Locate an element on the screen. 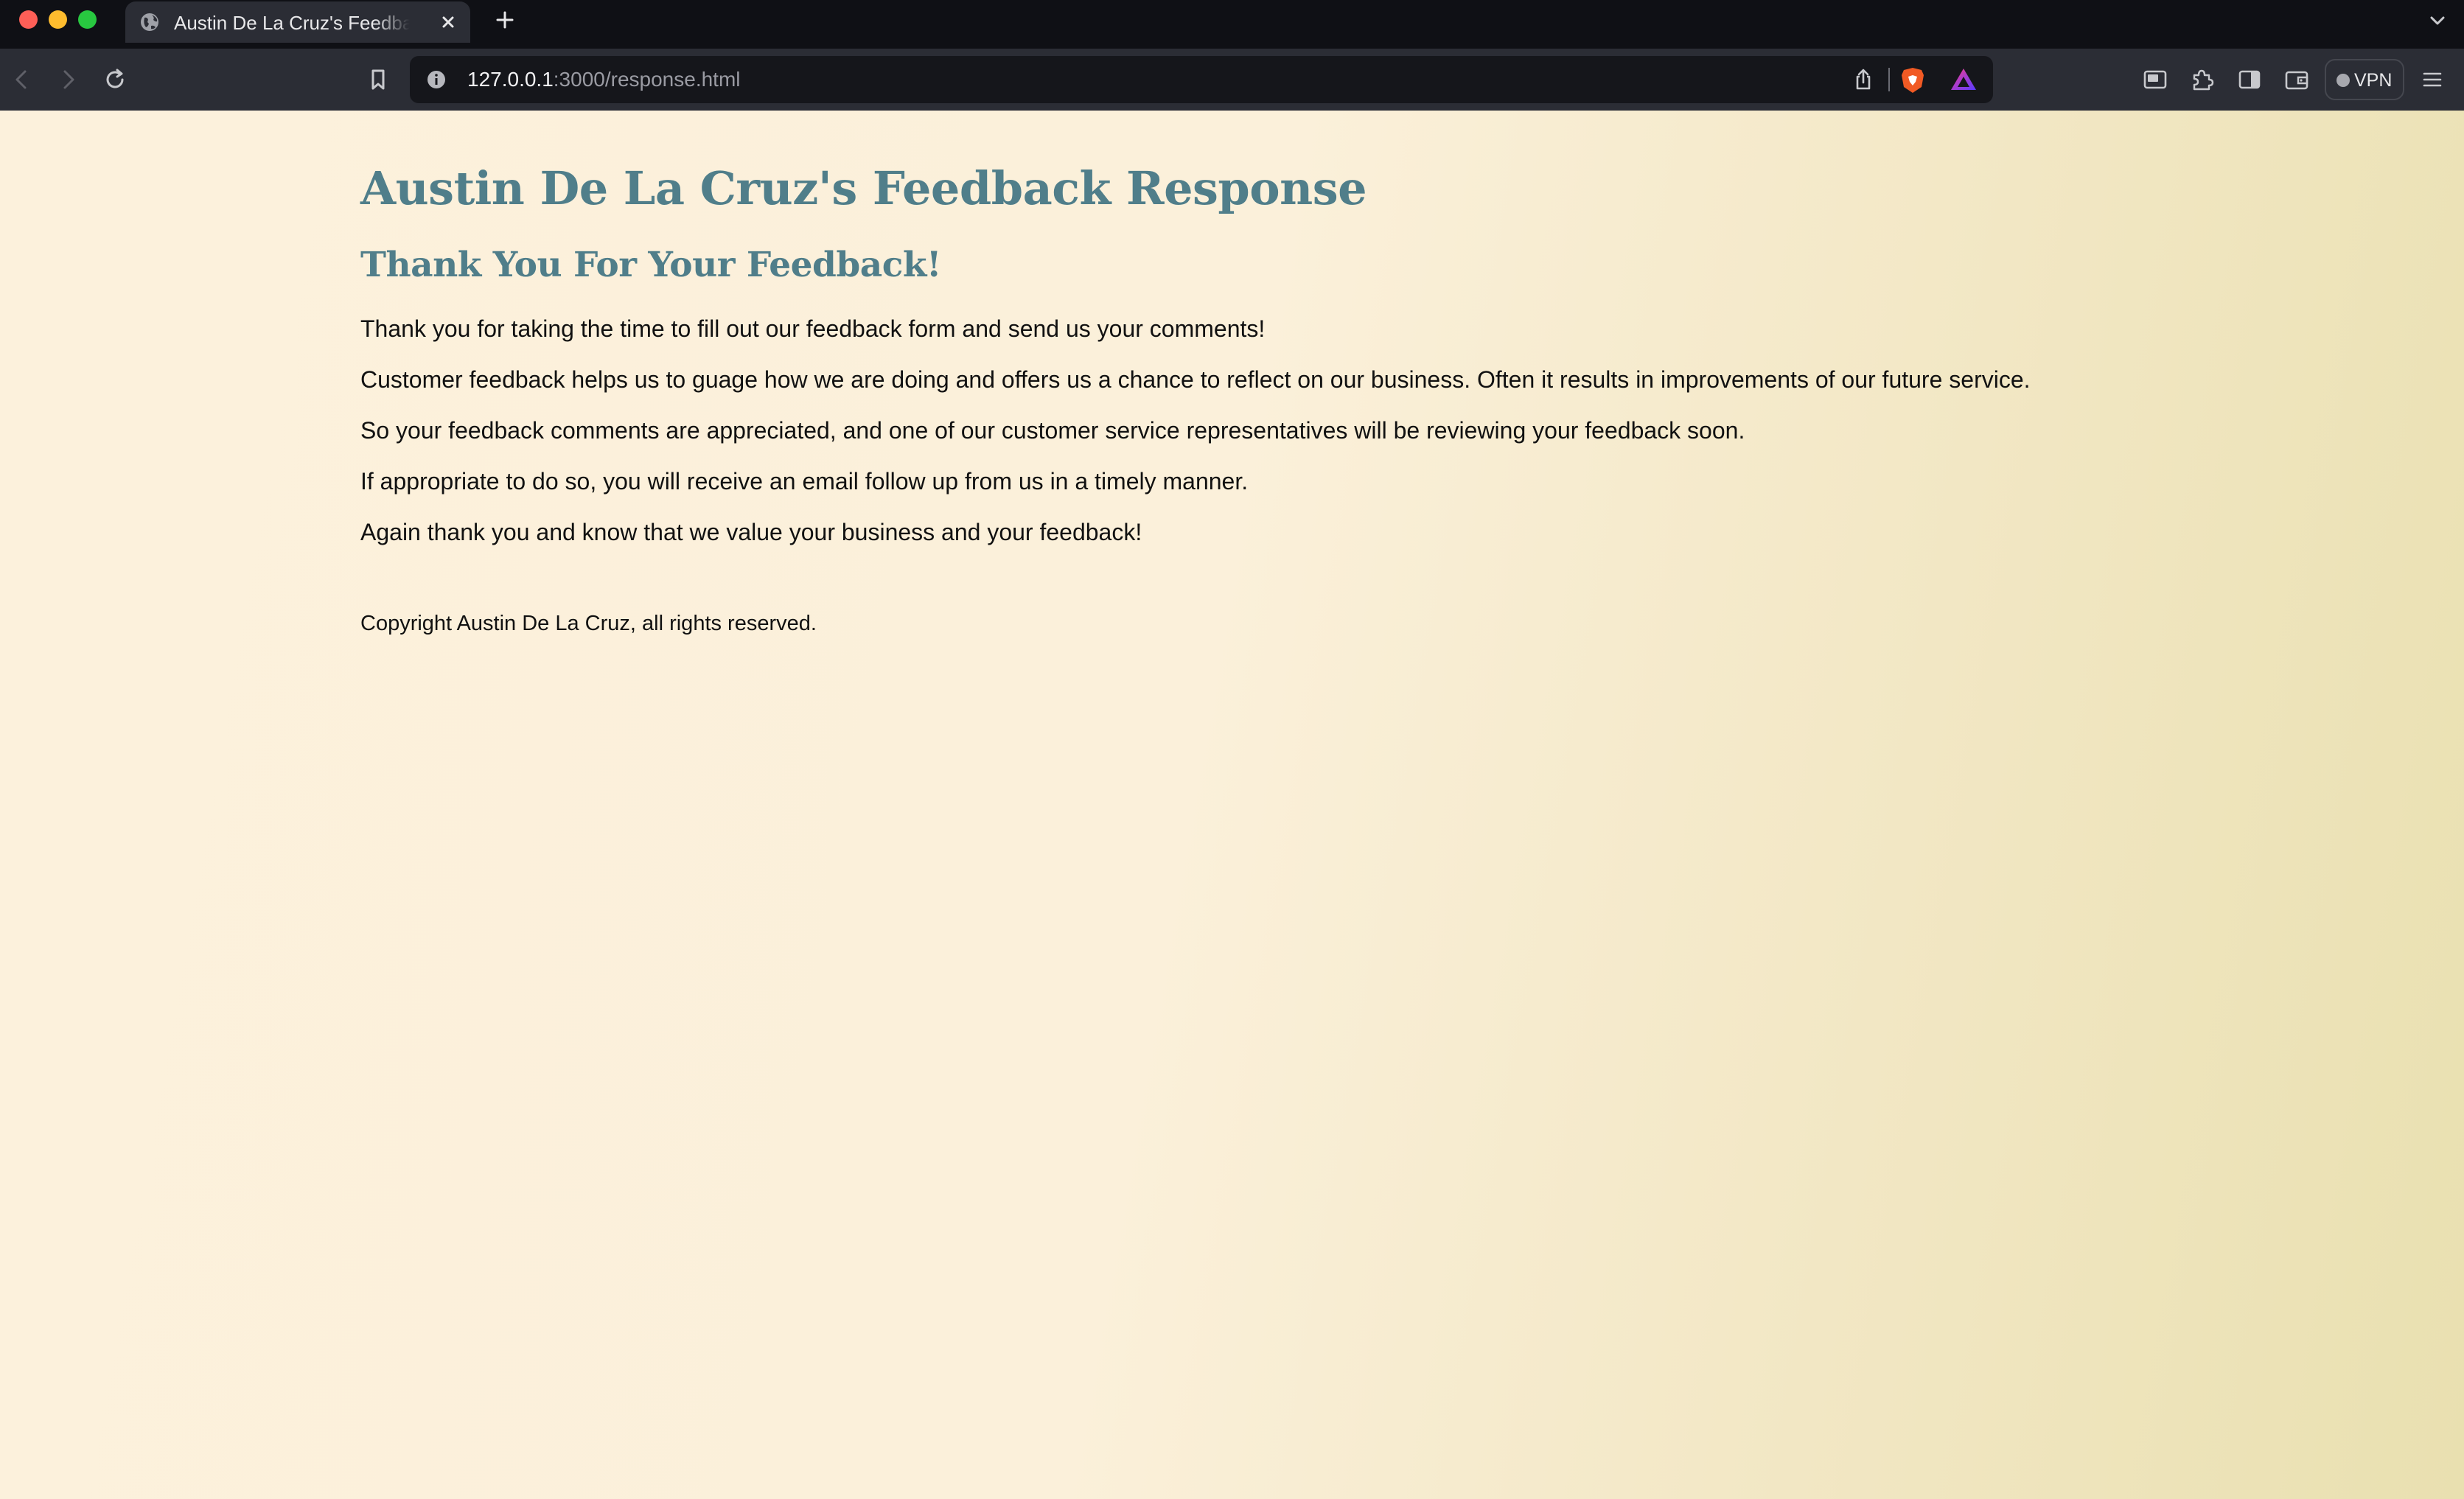  wallet-icon is located at coordinates (2296, 79).